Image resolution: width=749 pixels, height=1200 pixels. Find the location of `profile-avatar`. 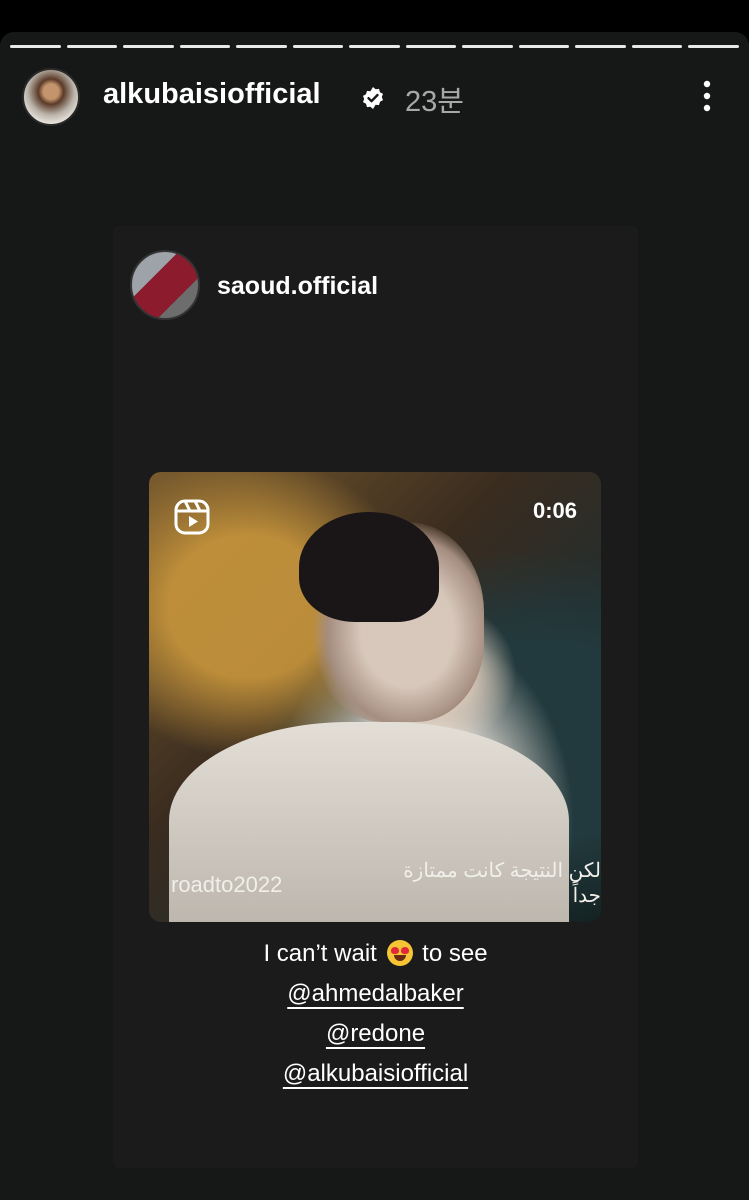

profile-avatar is located at coordinates (51, 97).